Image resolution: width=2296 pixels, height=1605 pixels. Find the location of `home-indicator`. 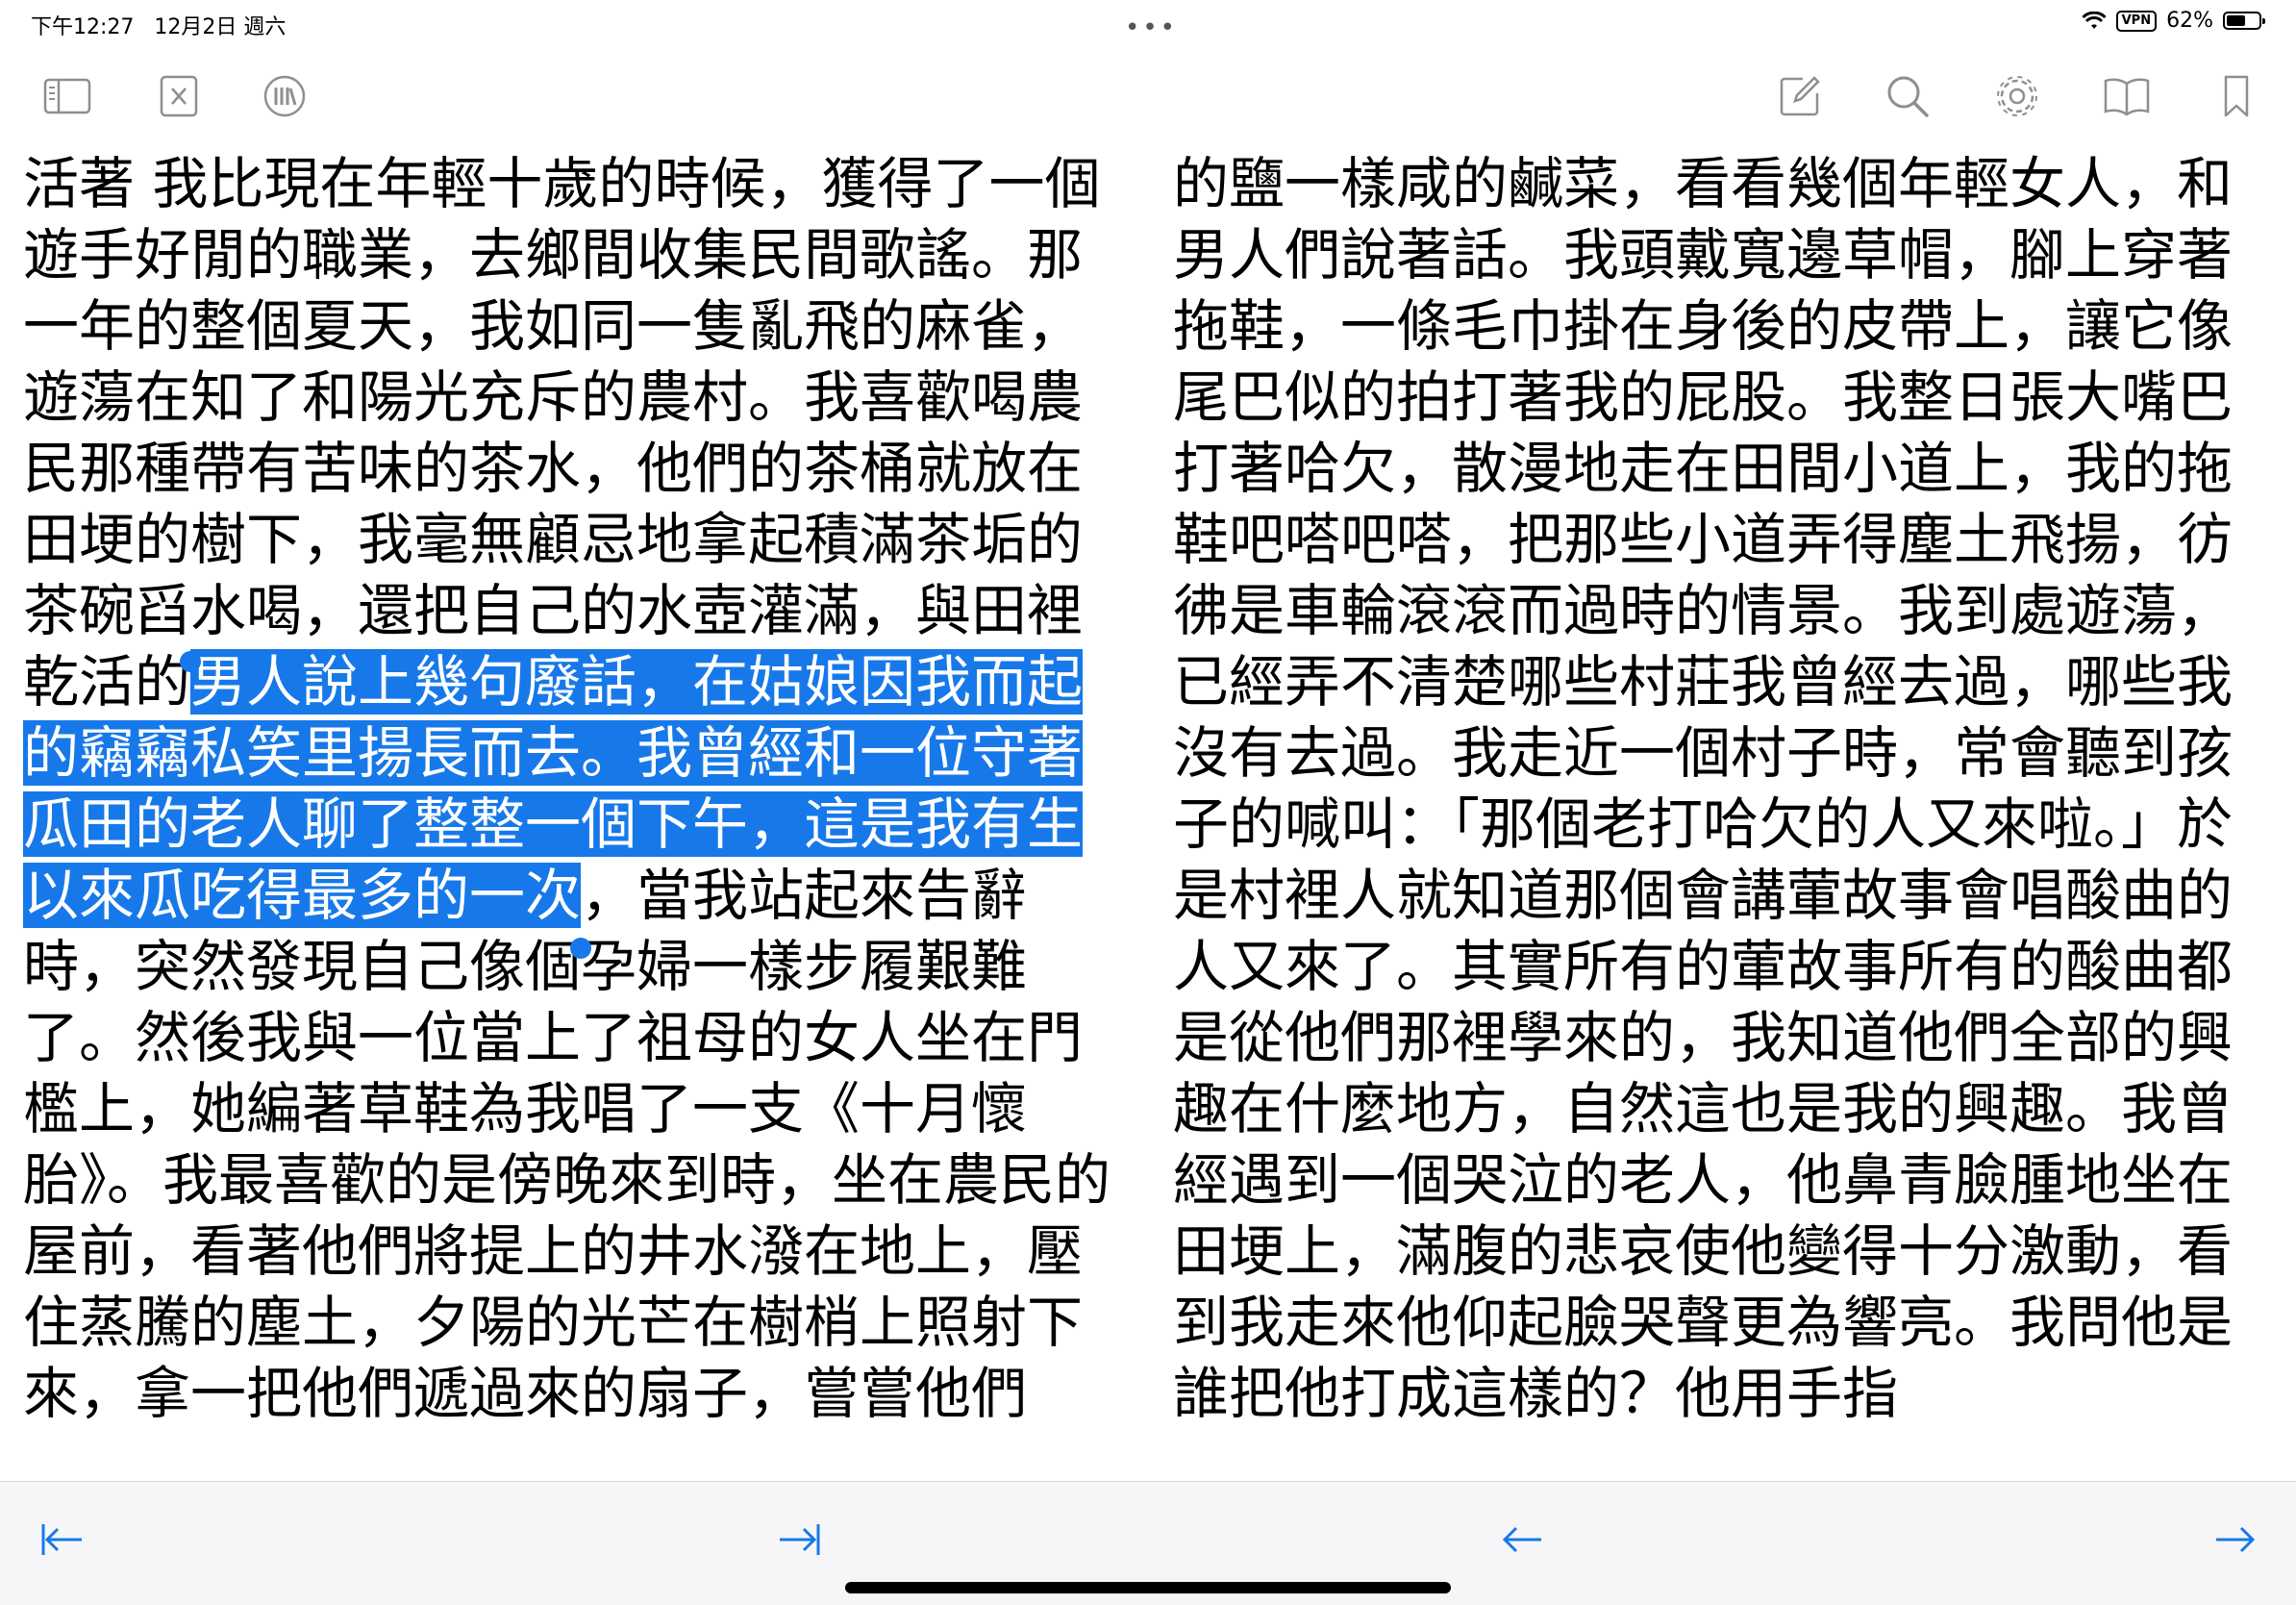

home-indicator is located at coordinates (1148, 1587).